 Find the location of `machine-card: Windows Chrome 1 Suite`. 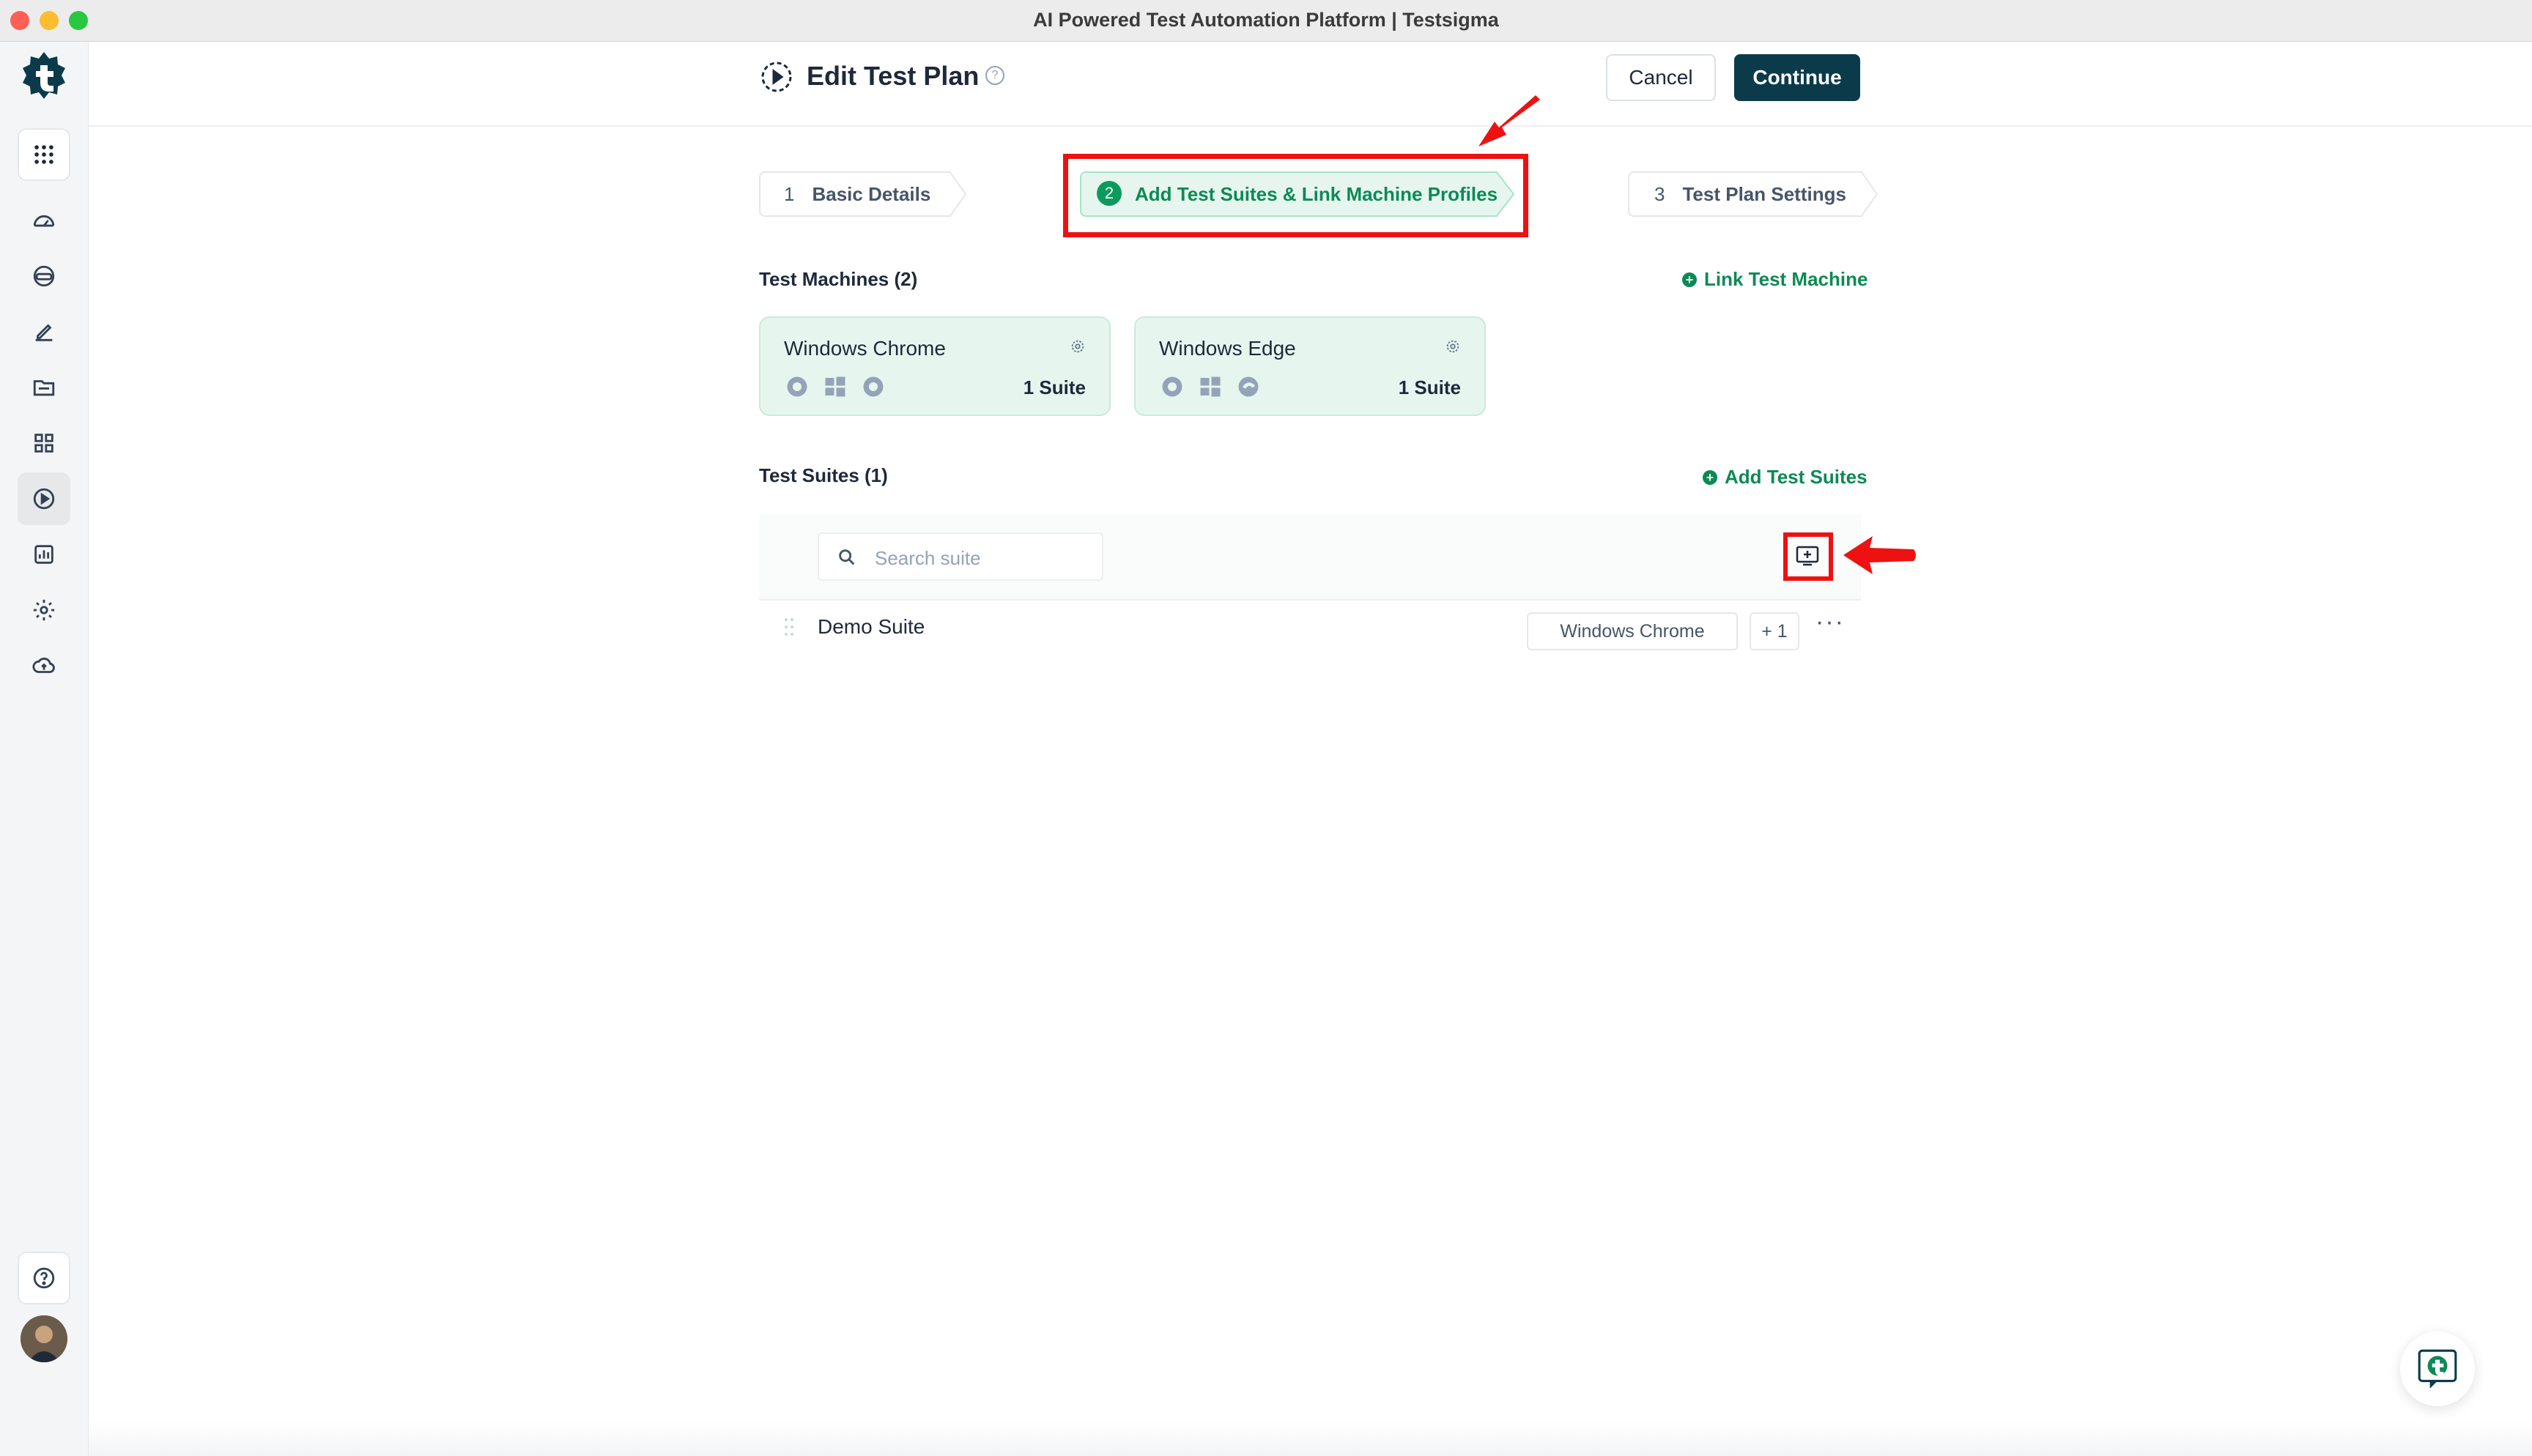

machine-card: Windows Chrome 1 Suite is located at coordinates (935, 366).